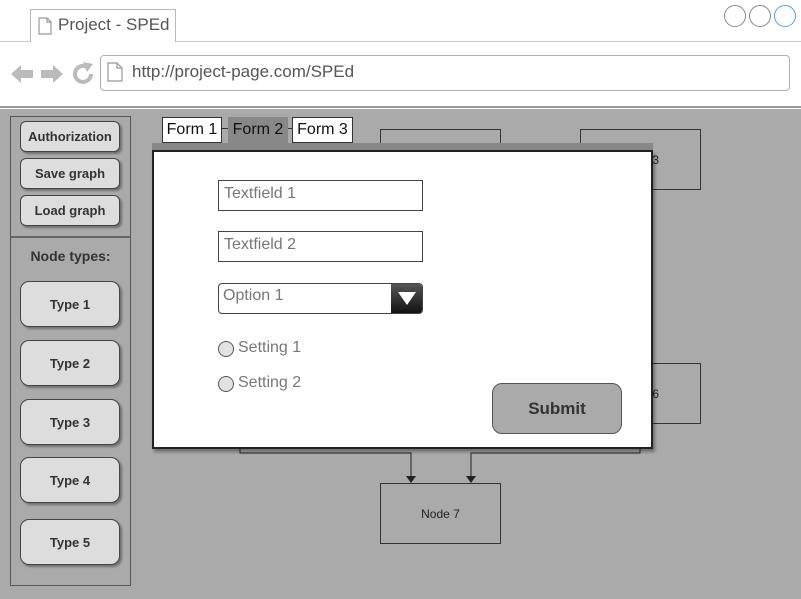  What do you see at coordinates (655, 159) in the screenshot?
I see `graph-node-label: 3` at bounding box center [655, 159].